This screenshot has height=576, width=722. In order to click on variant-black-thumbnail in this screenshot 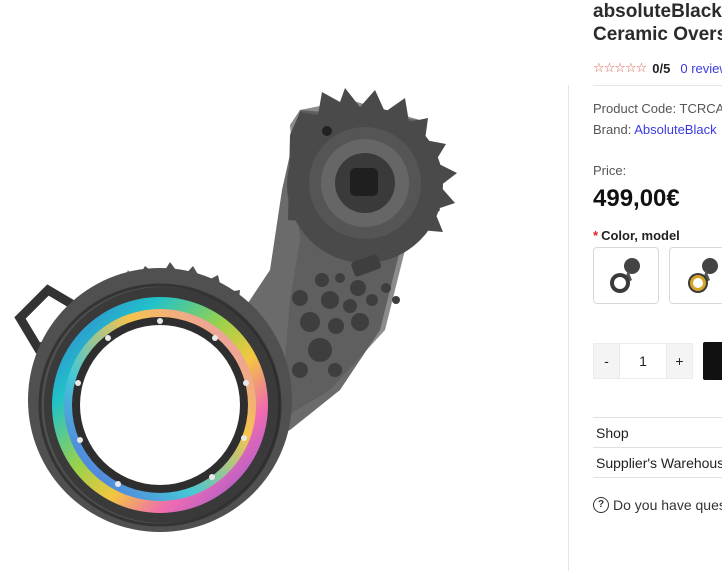, I will do `click(626, 275)`.